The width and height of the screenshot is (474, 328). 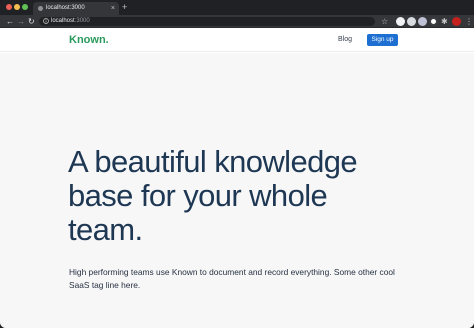 What do you see at coordinates (382, 40) in the screenshot?
I see `sign-up-button: Sign up` at bounding box center [382, 40].